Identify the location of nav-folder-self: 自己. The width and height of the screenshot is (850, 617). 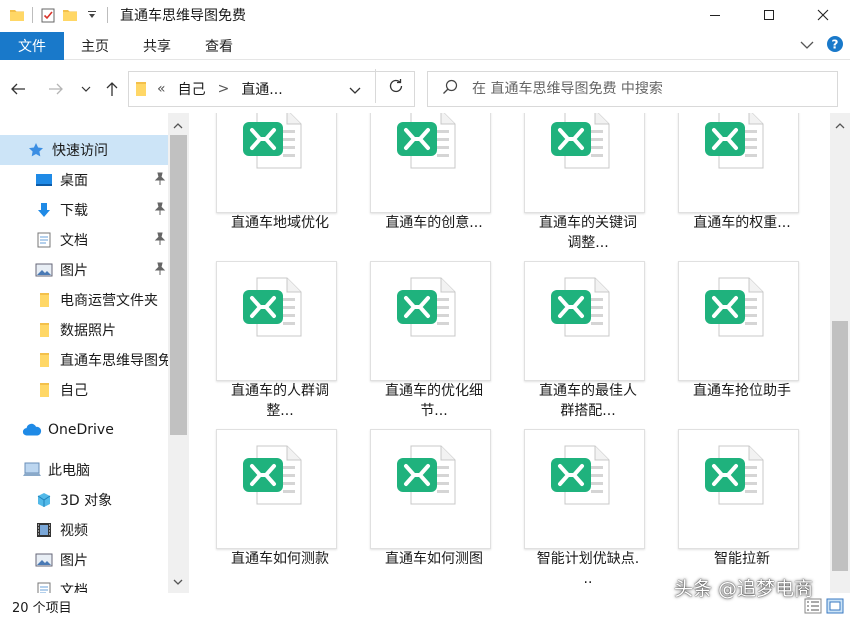
(84, 390).